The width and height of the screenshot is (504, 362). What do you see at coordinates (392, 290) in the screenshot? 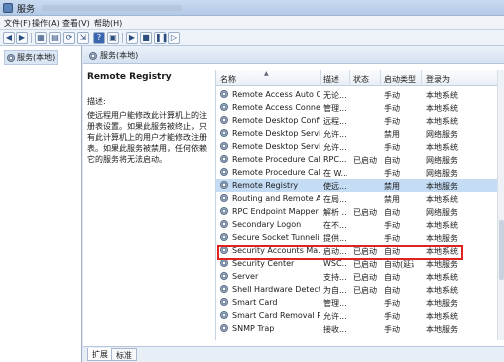
I see `service-startup-type: 自动` at bounding box center [392, 290].